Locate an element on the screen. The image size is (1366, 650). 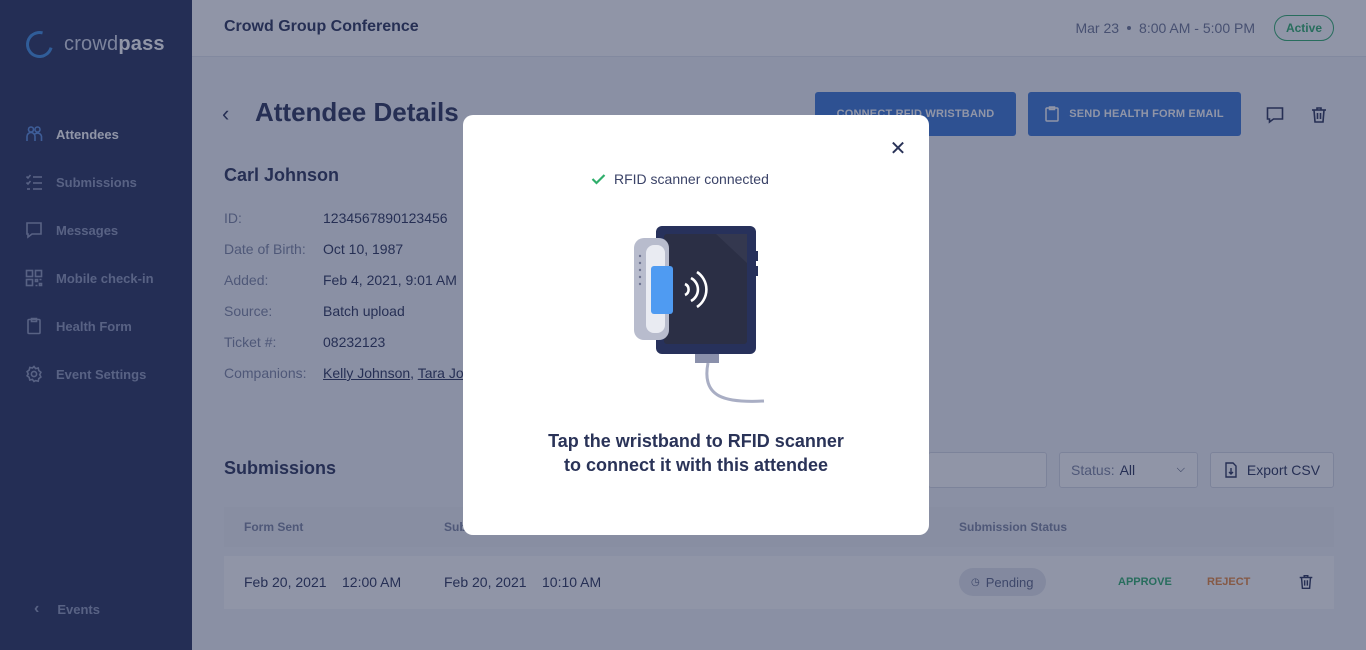
rfid-scanner-illustration is located at coordinates (701, 315).